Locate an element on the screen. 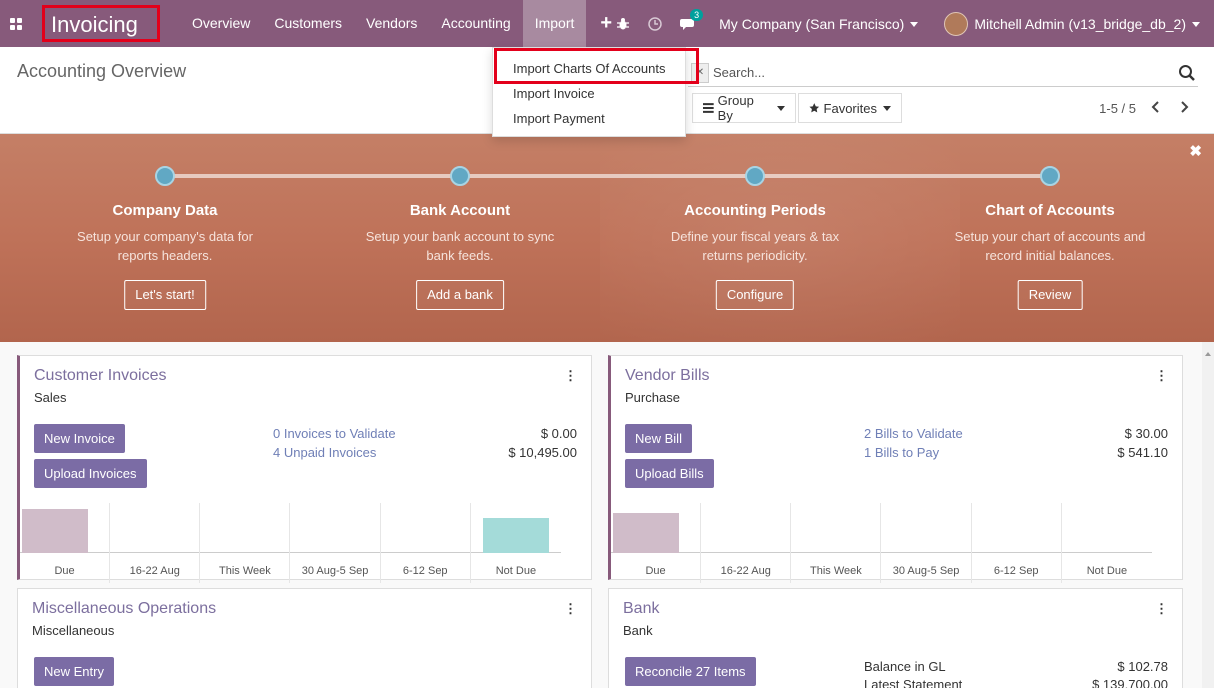 This screenshot has width=1214, height=688. group-by-button: Group By is located at coordinates (744, 108).